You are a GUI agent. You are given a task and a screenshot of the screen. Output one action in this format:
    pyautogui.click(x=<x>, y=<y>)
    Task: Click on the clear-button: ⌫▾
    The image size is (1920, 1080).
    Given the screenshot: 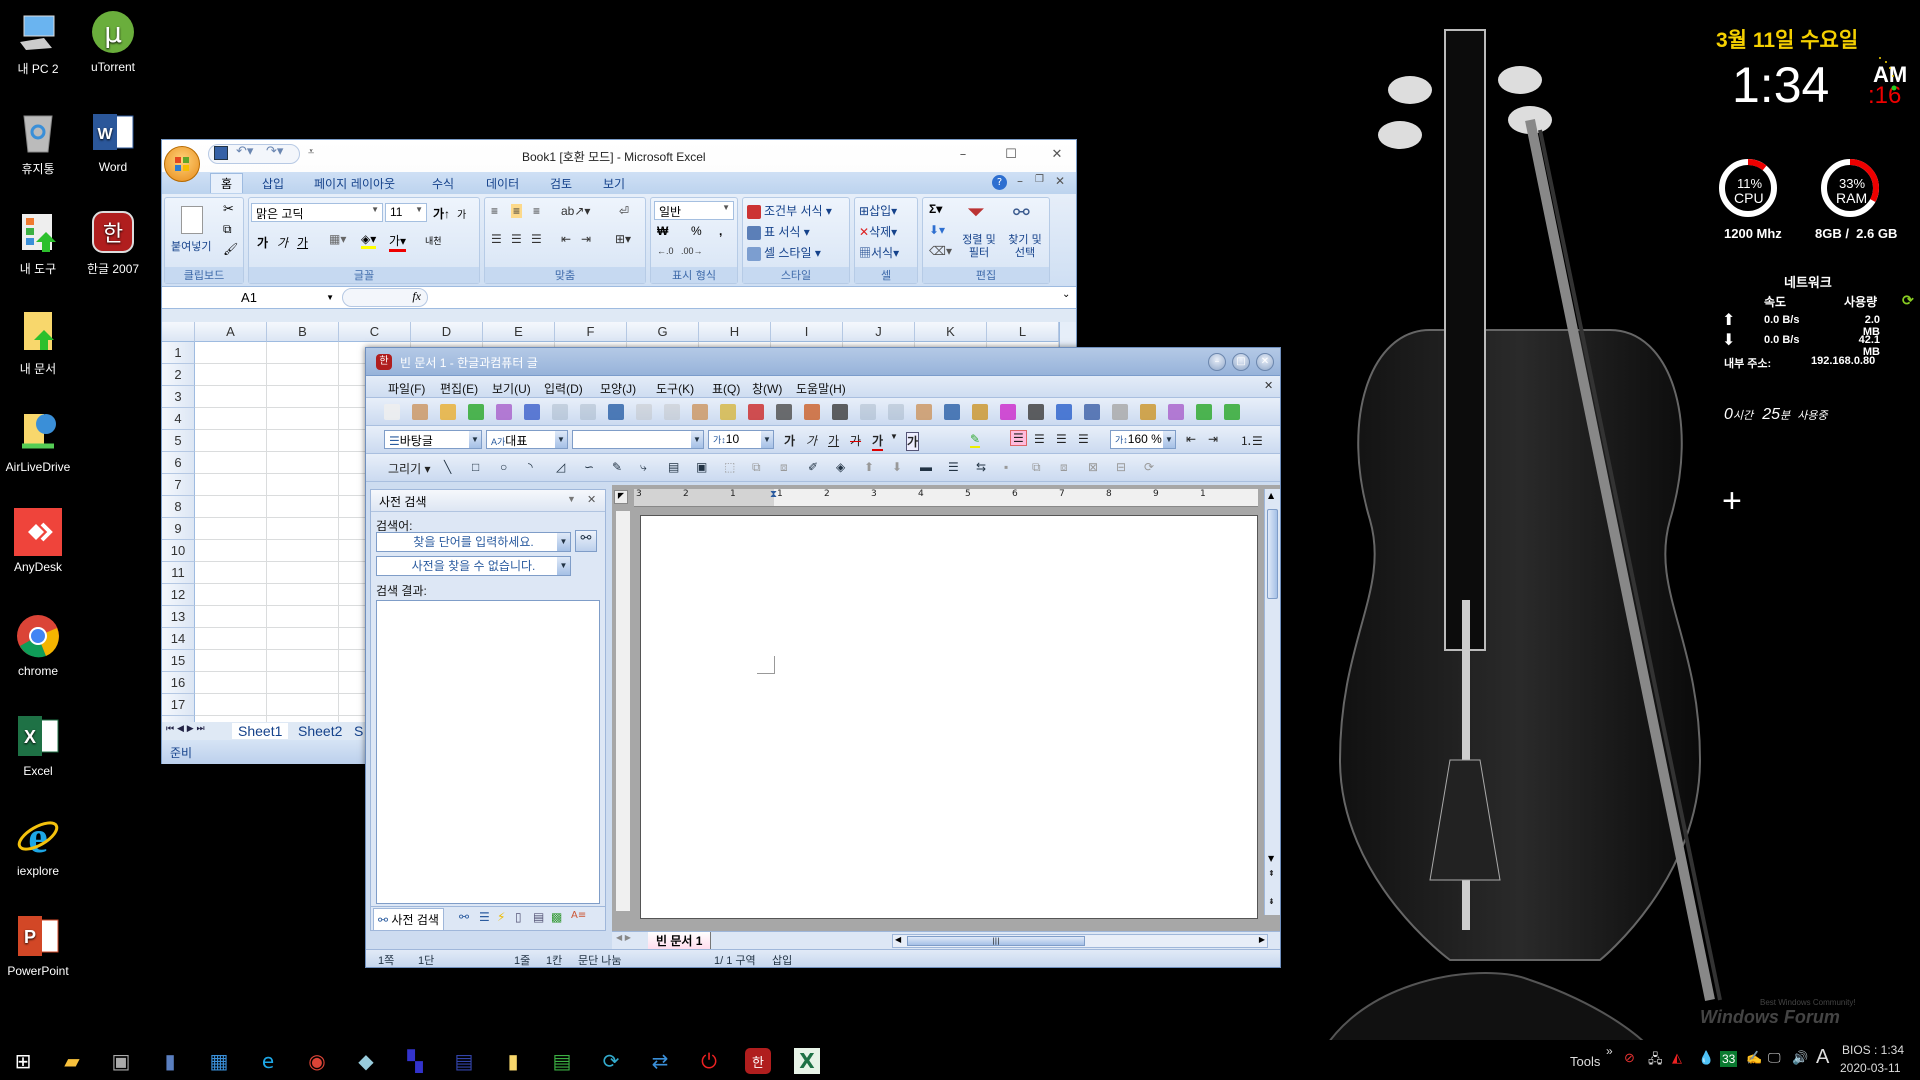 What is the action you would take?
    pyautogui.click(x=940, y=251)
    